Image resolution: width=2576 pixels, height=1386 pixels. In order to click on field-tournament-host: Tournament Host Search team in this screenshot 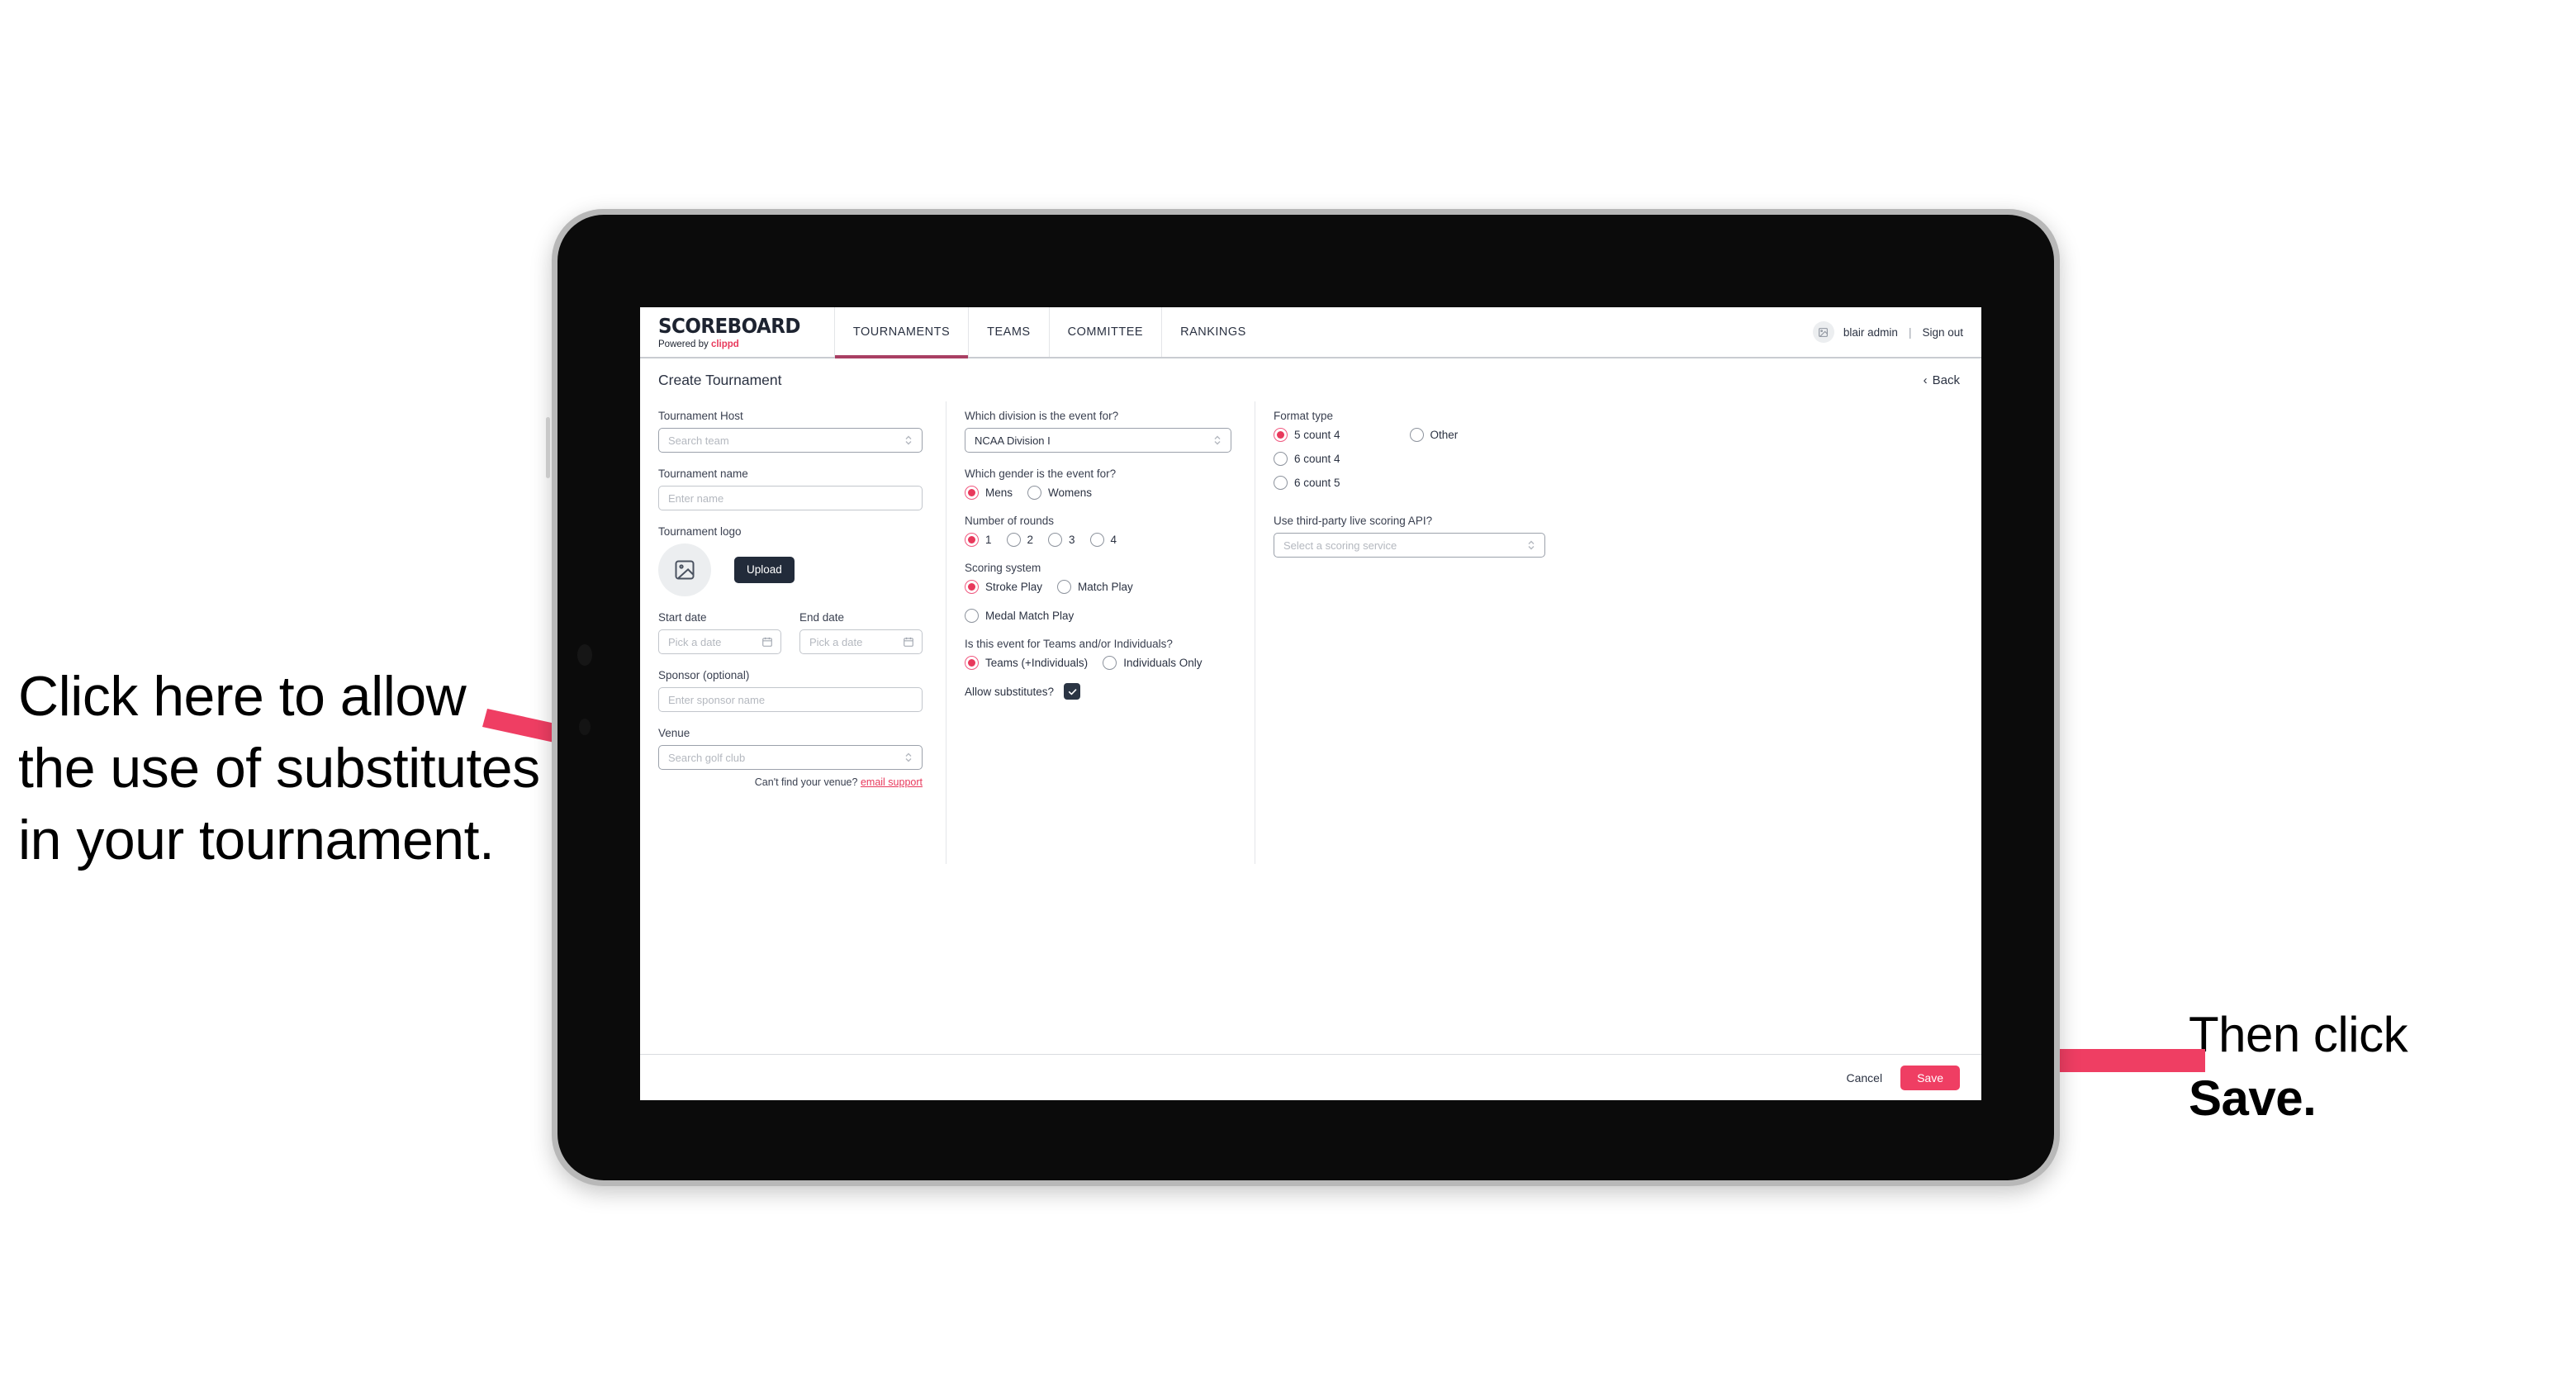, I will do `click(790, 431)`.